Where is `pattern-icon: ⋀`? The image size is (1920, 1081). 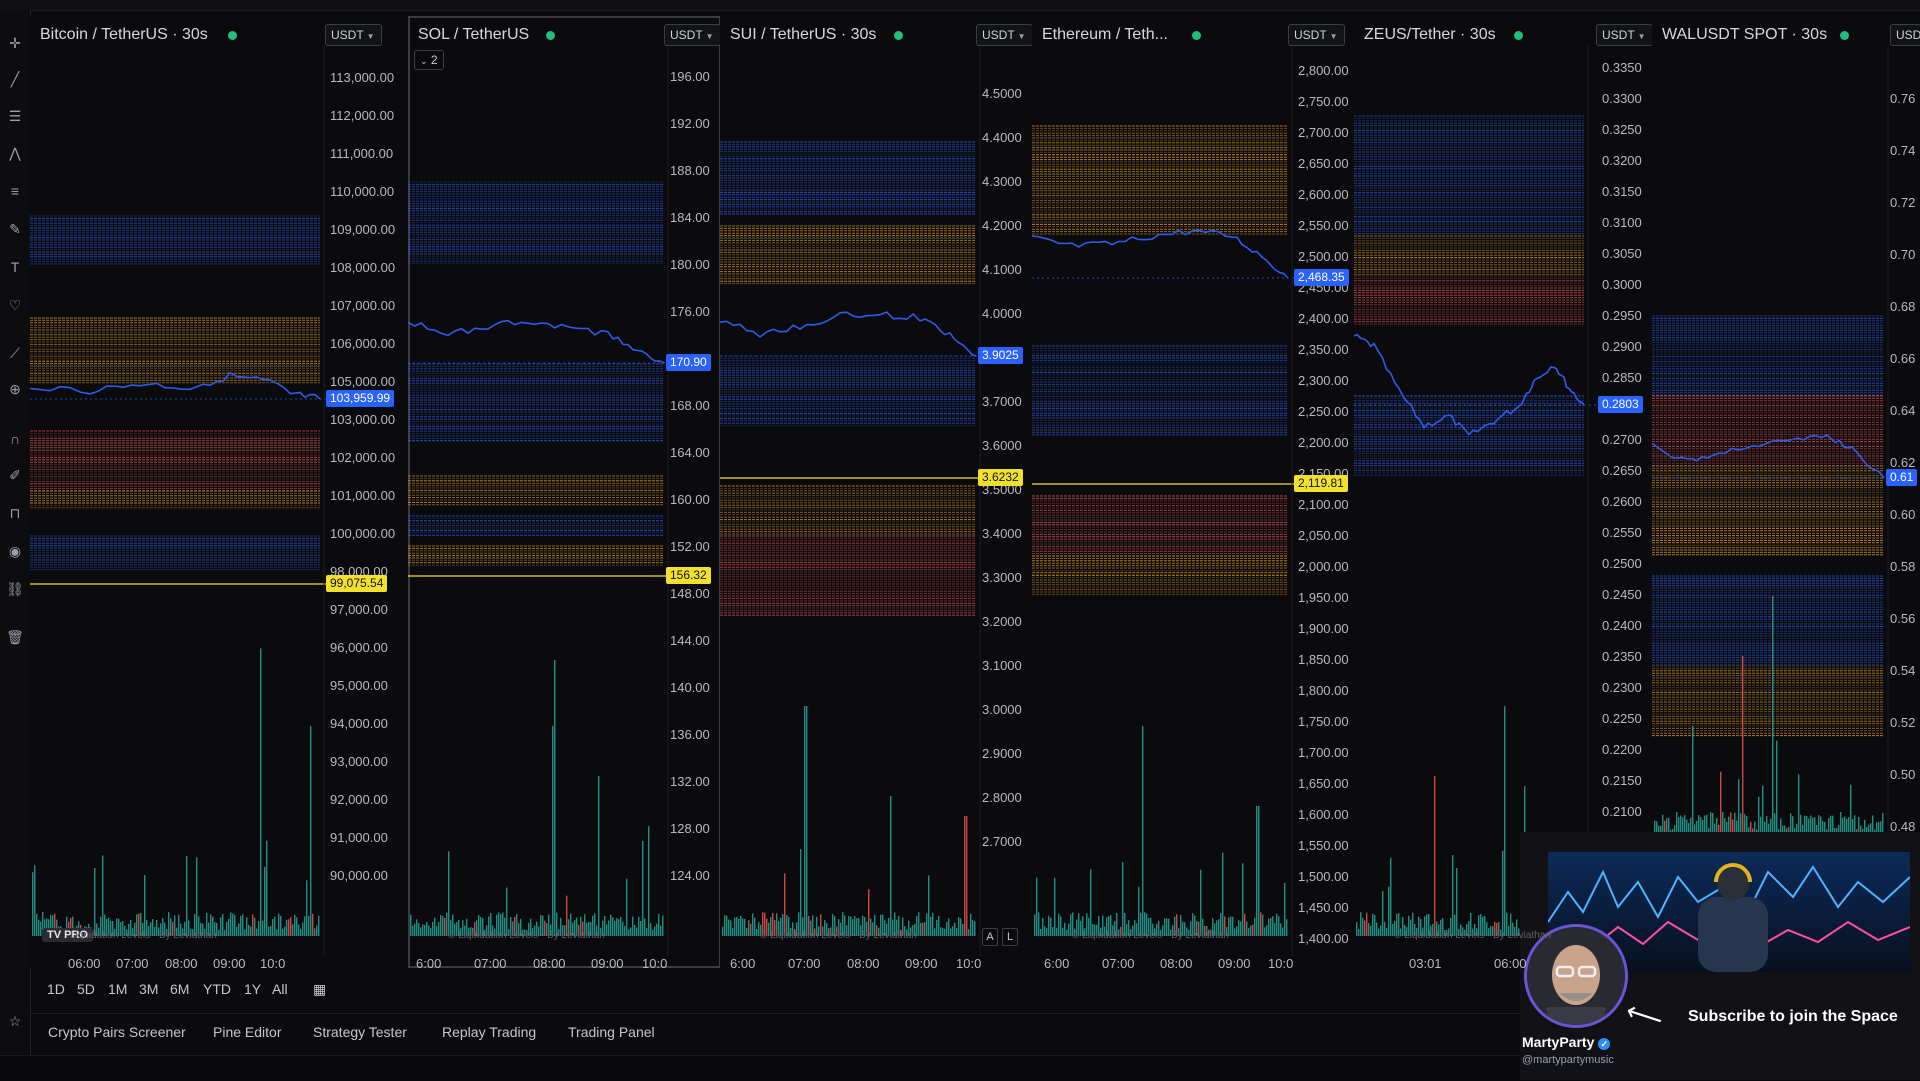
pattern-icon: ⋀ is located at coordinates (15, 153).